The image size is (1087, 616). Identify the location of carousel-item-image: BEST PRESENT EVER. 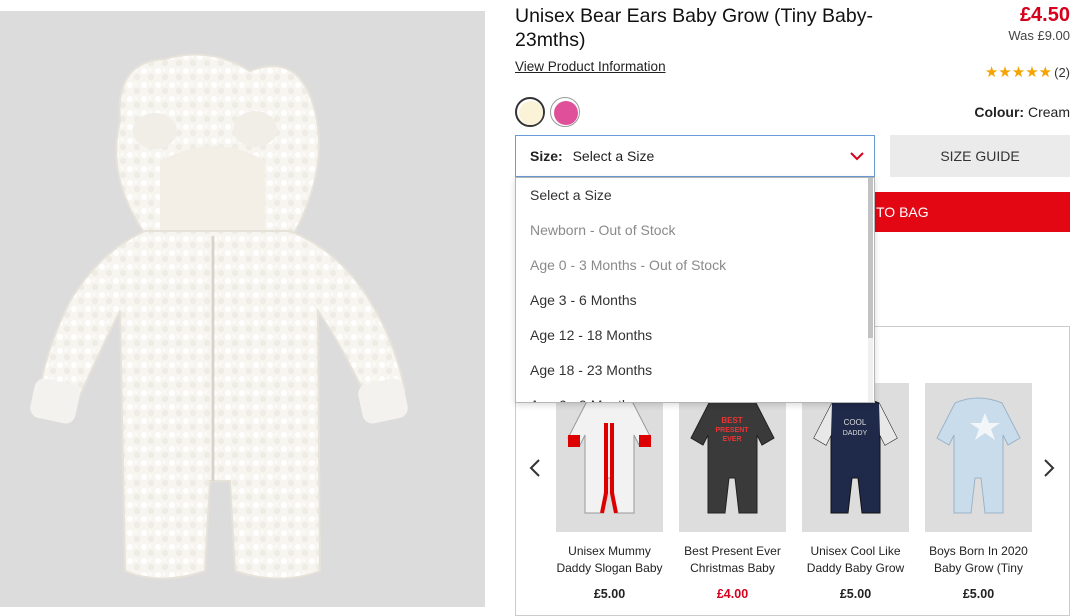
(732, 457).